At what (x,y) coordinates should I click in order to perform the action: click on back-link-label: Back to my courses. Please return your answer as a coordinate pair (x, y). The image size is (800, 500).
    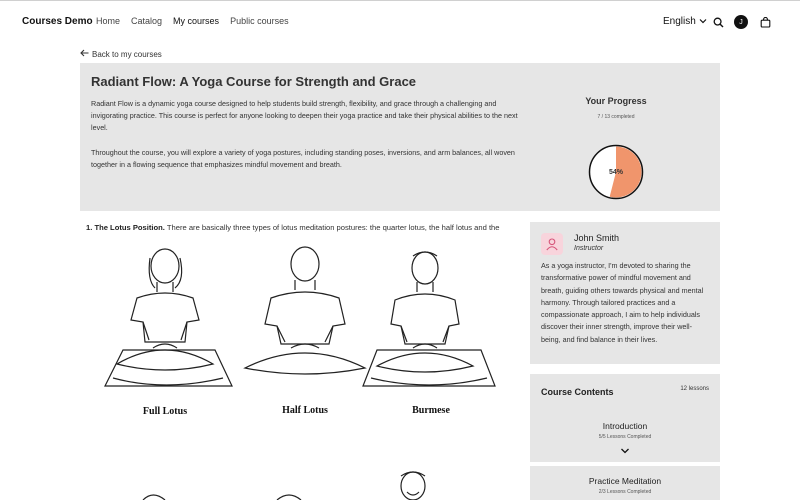
    Looking at the image, I should click on (127, 54).